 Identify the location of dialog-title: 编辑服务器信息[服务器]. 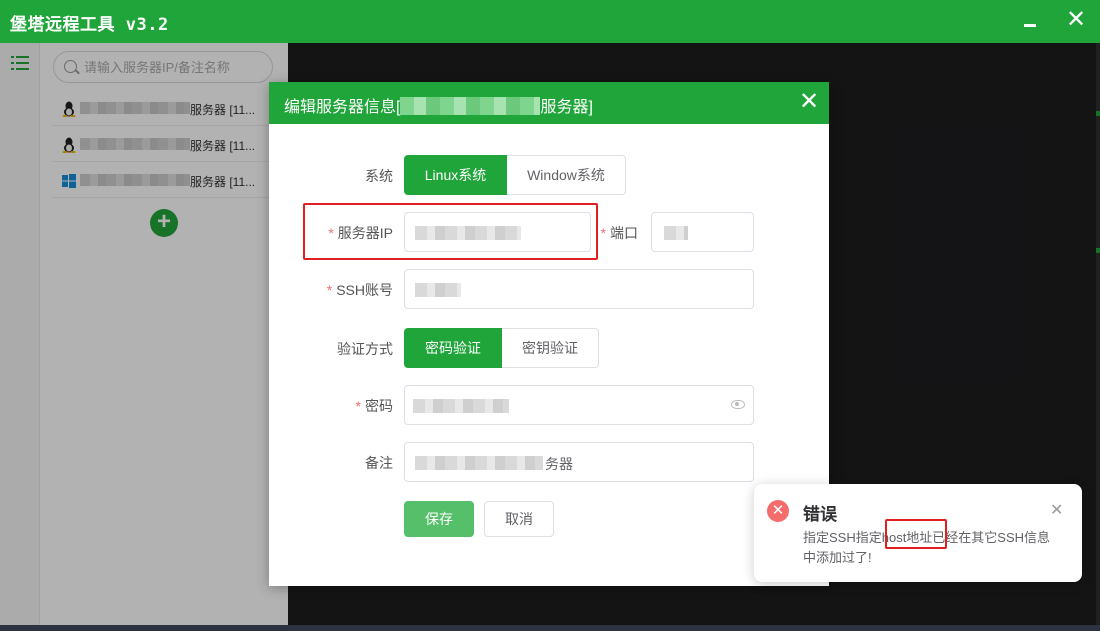
(438, 106).